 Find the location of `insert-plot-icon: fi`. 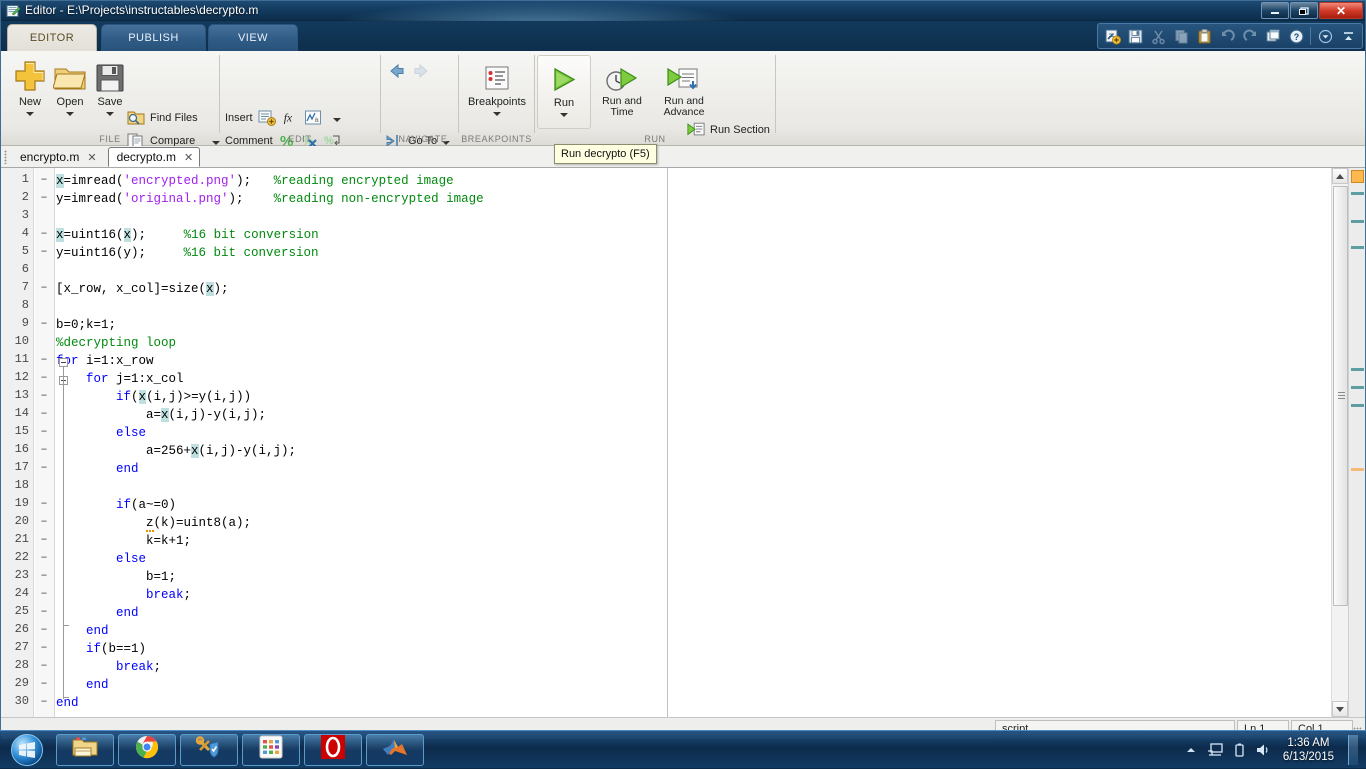

insert-plot-icon: fi is located at coordinates (313, 117).